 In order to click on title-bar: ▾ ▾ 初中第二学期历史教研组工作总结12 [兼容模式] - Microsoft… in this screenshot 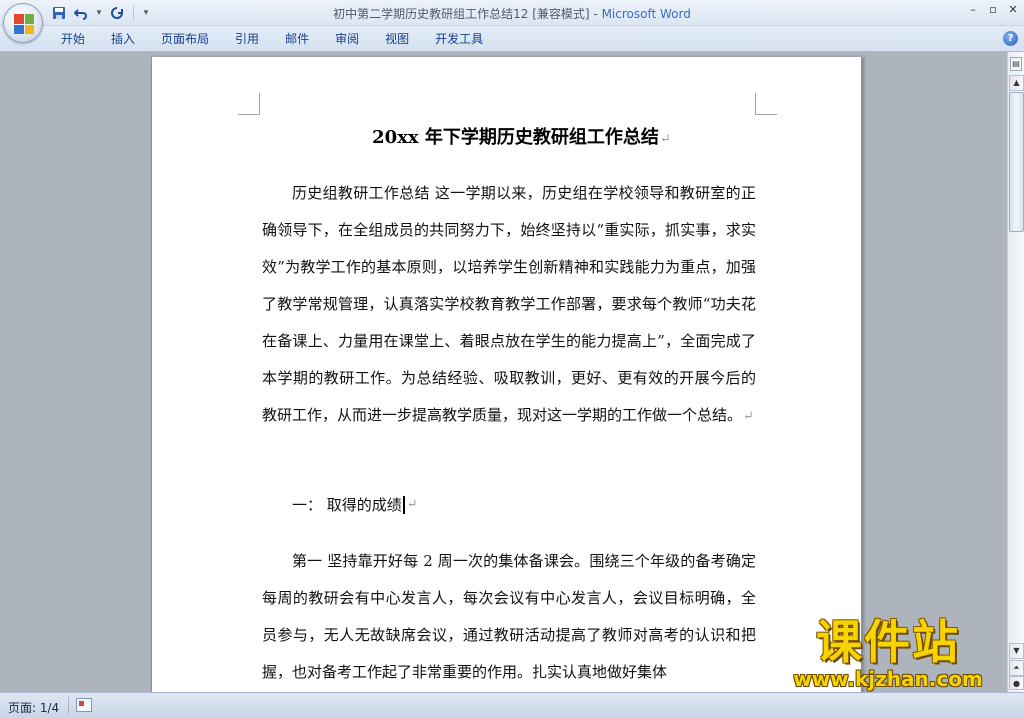, I will do `click(512, 21)`.